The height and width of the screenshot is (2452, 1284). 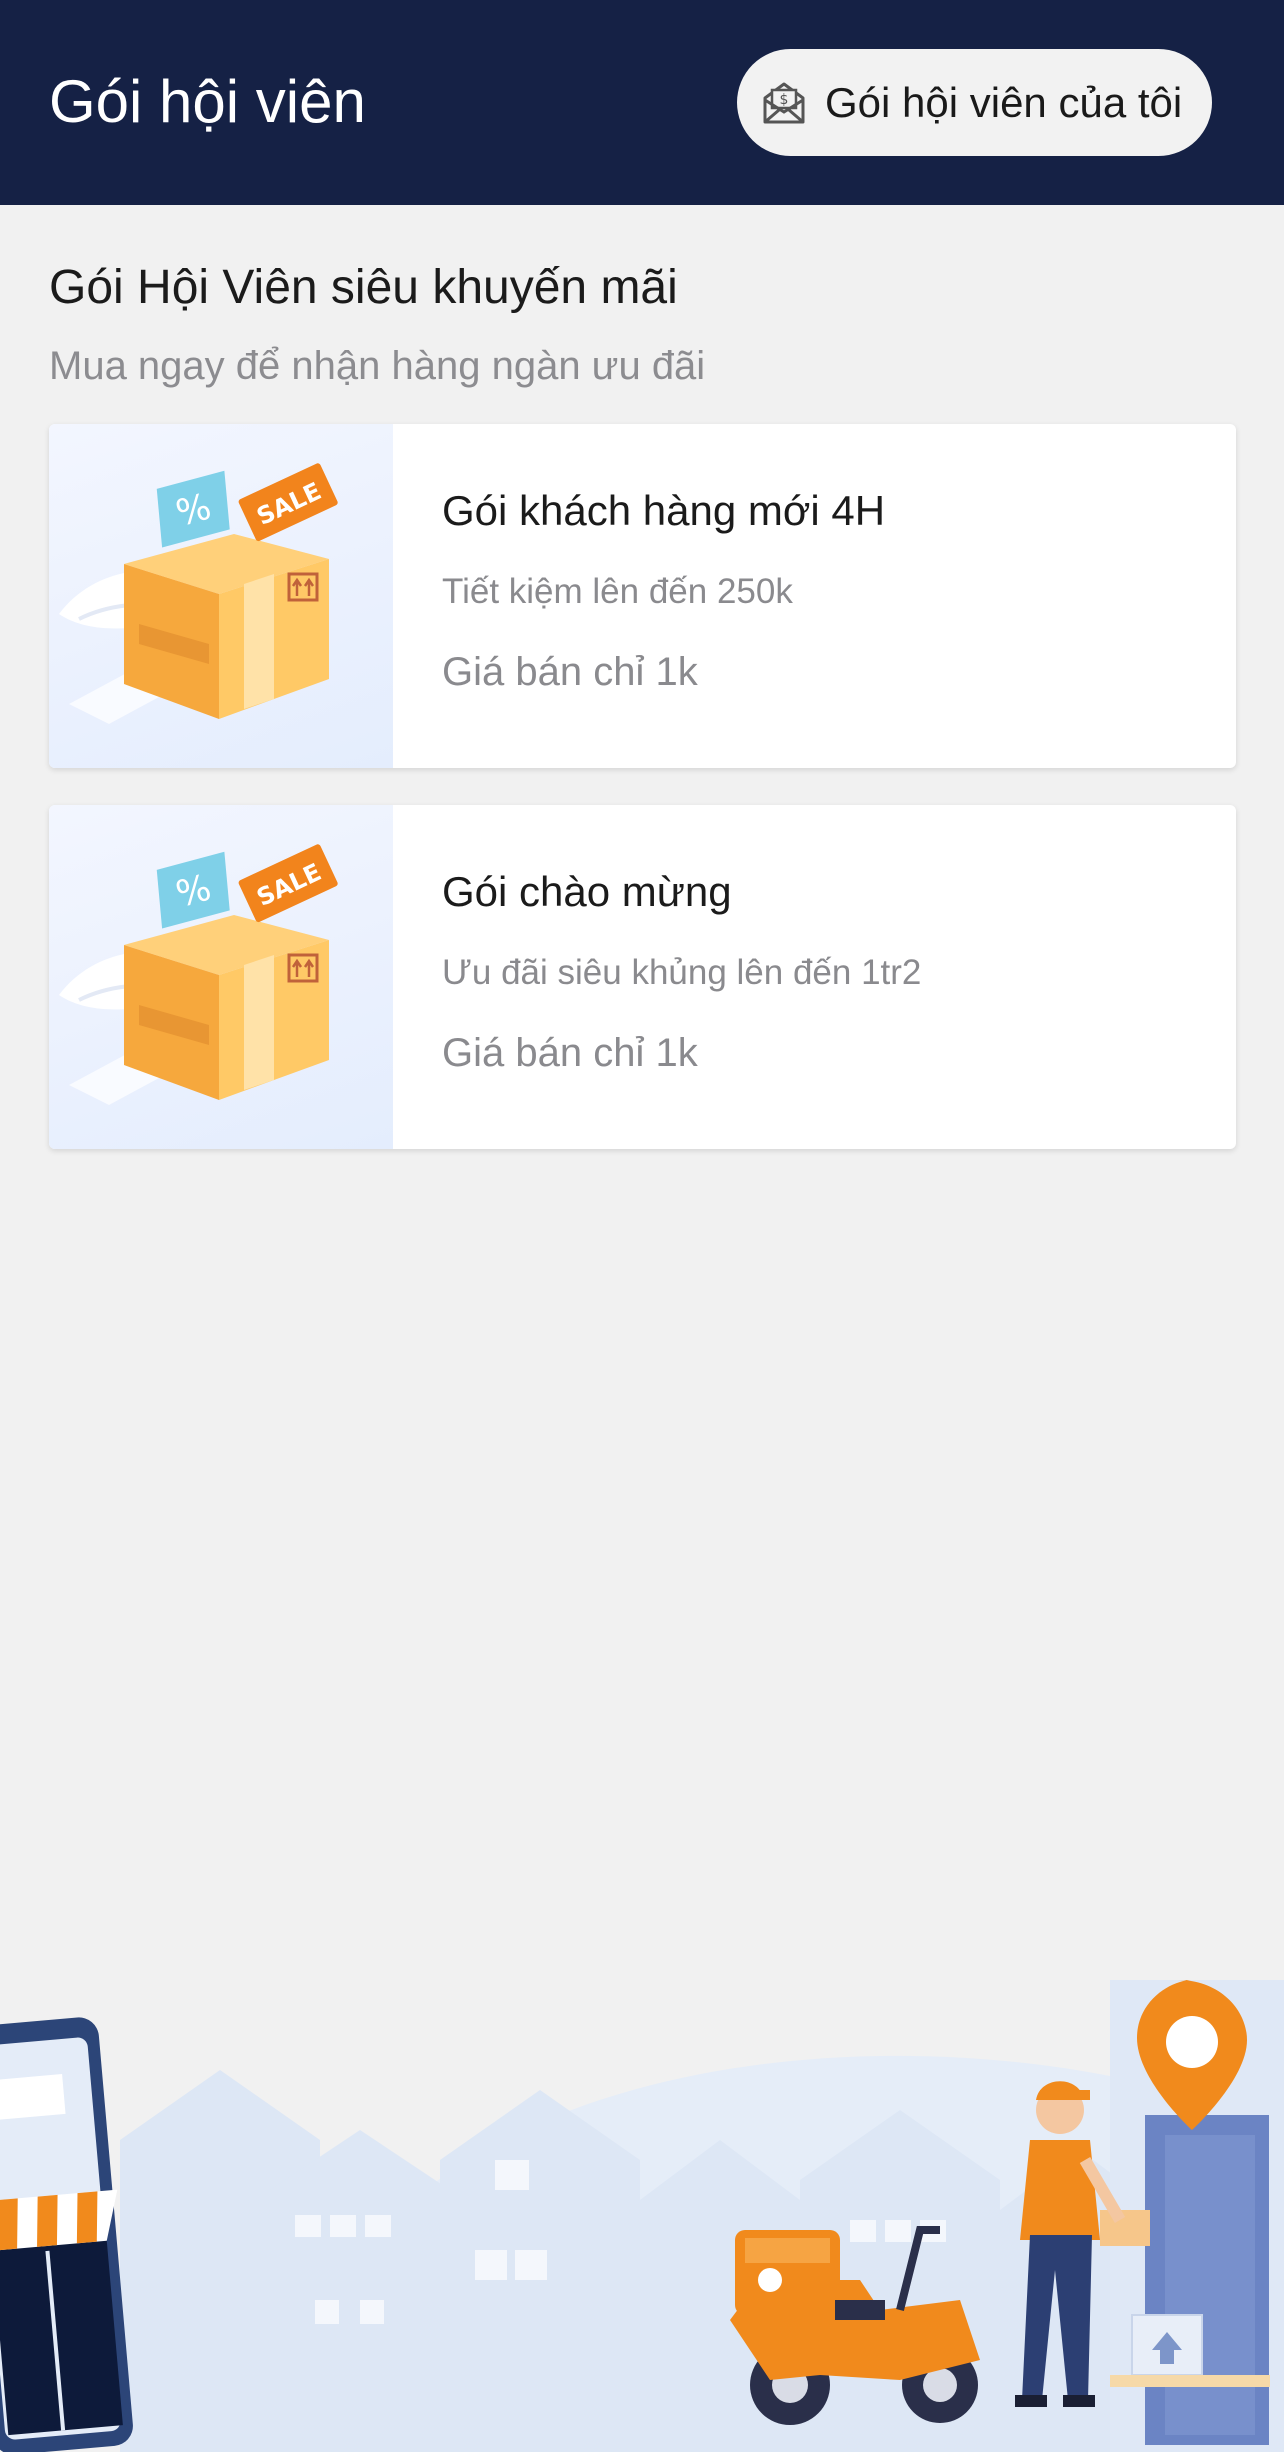 What do you see at coordinates (1004, 102) in the screenshot?
I see `my-packages-label: Gói hội viên của tôi` at bounding box center [1004, 102].